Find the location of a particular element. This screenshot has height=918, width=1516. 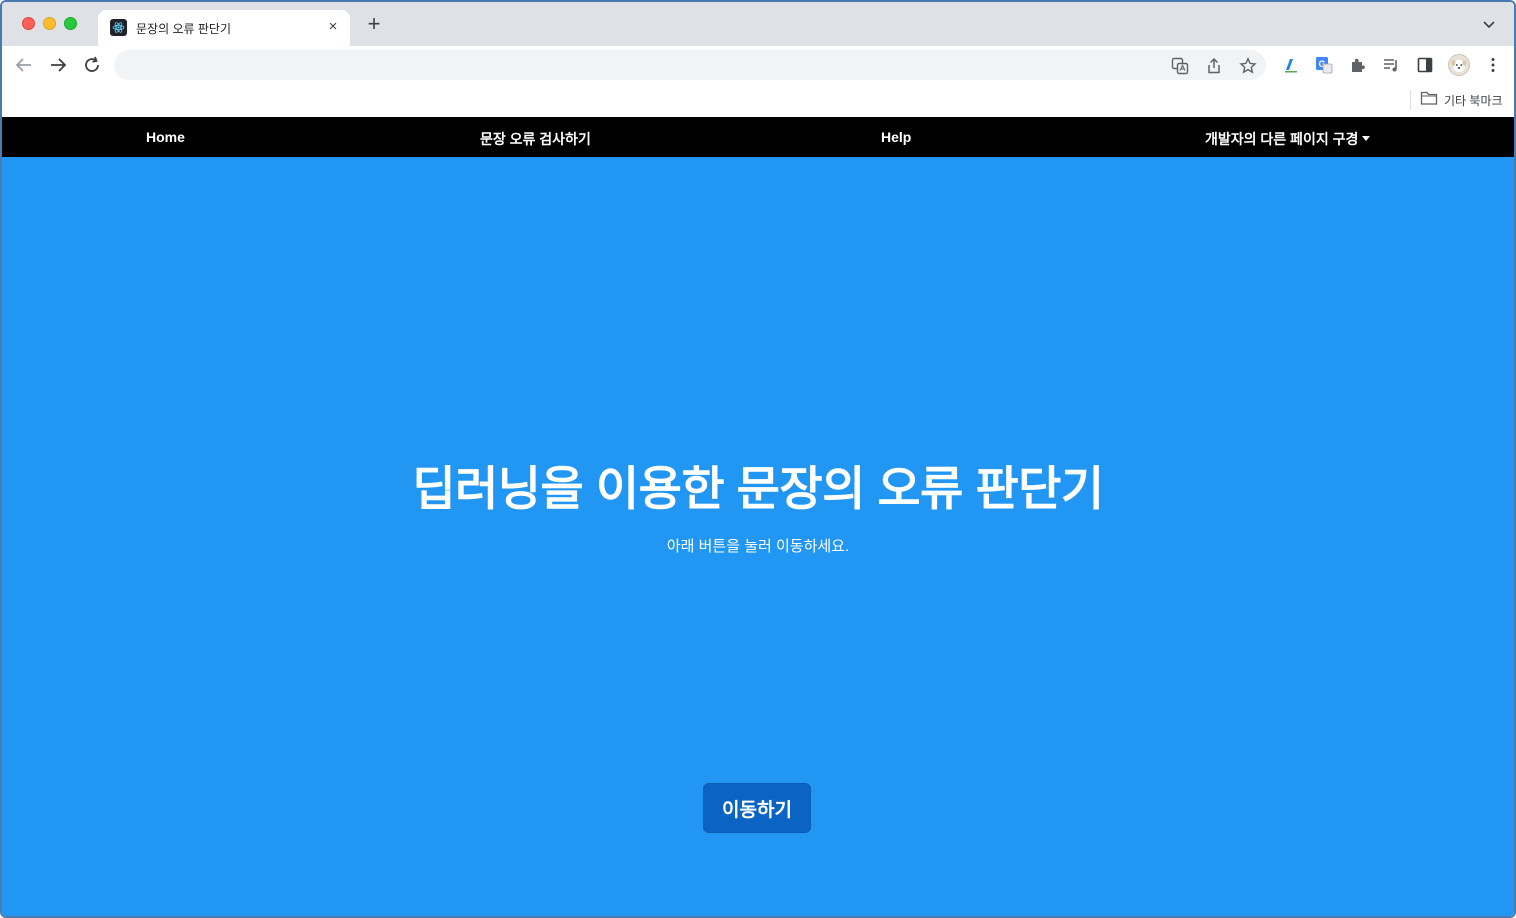

more-icon is located at coordinates (1493, 65).